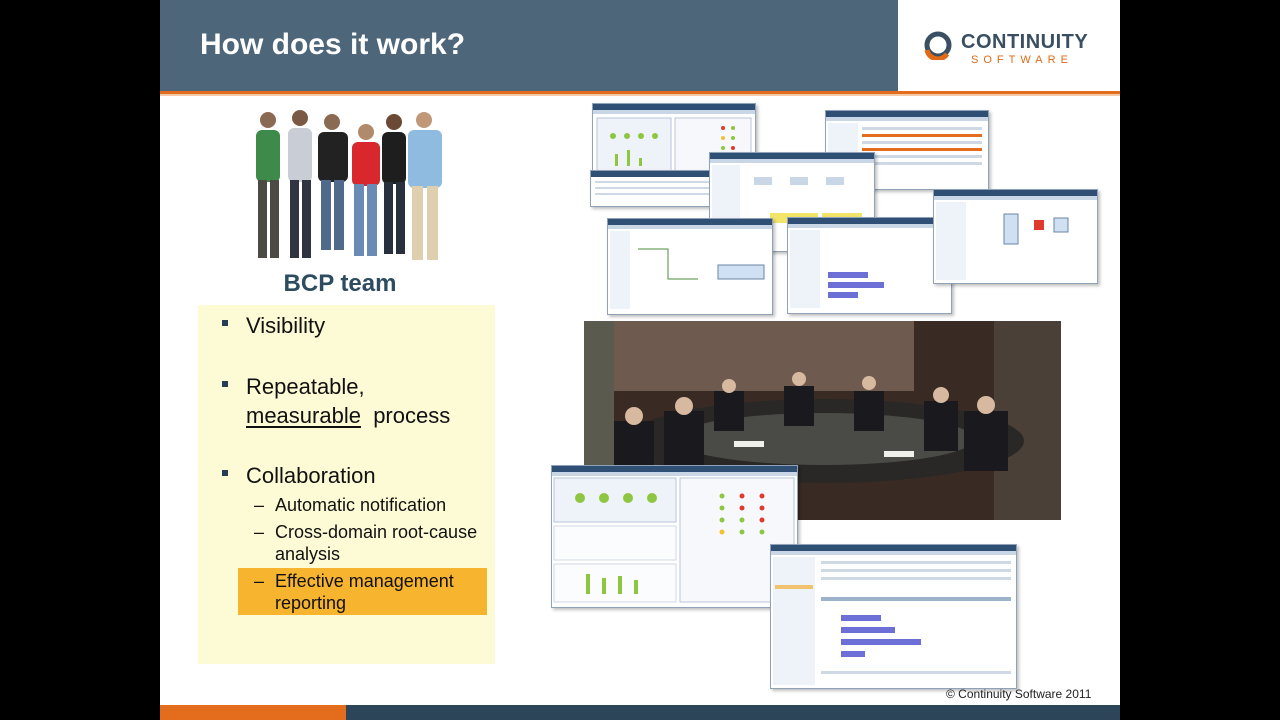  I want to click on logo-ring-icon, so click(938, 45).